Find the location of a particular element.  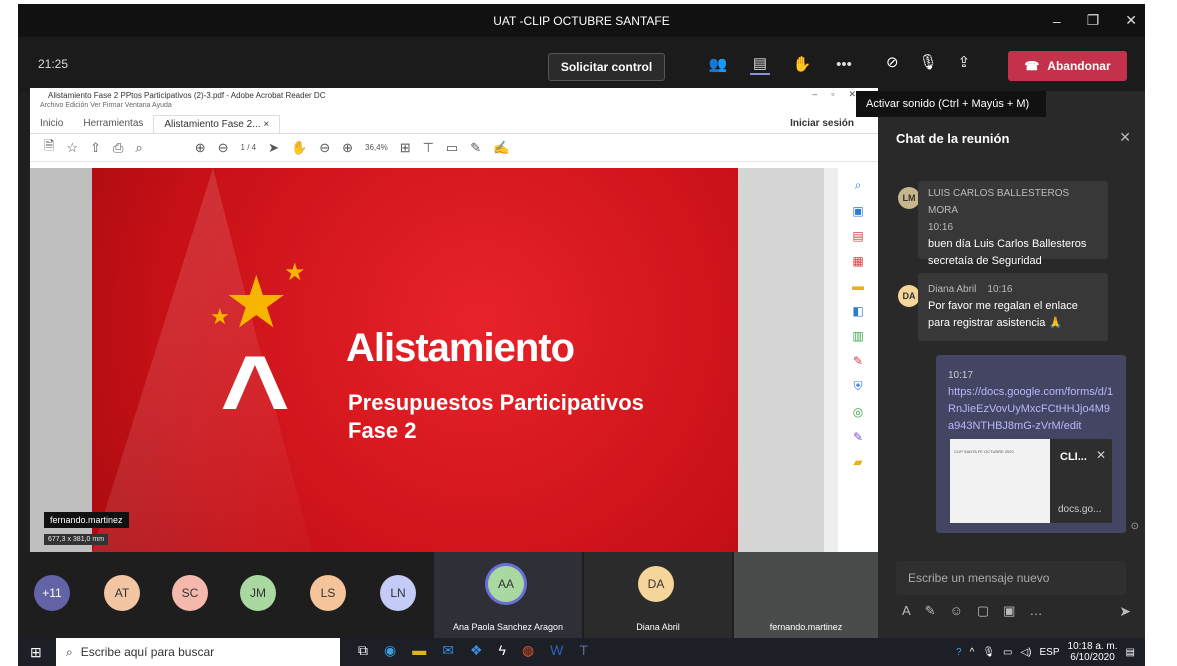

create-pdf-icon: ▤ is located at coordinates (857, 236).